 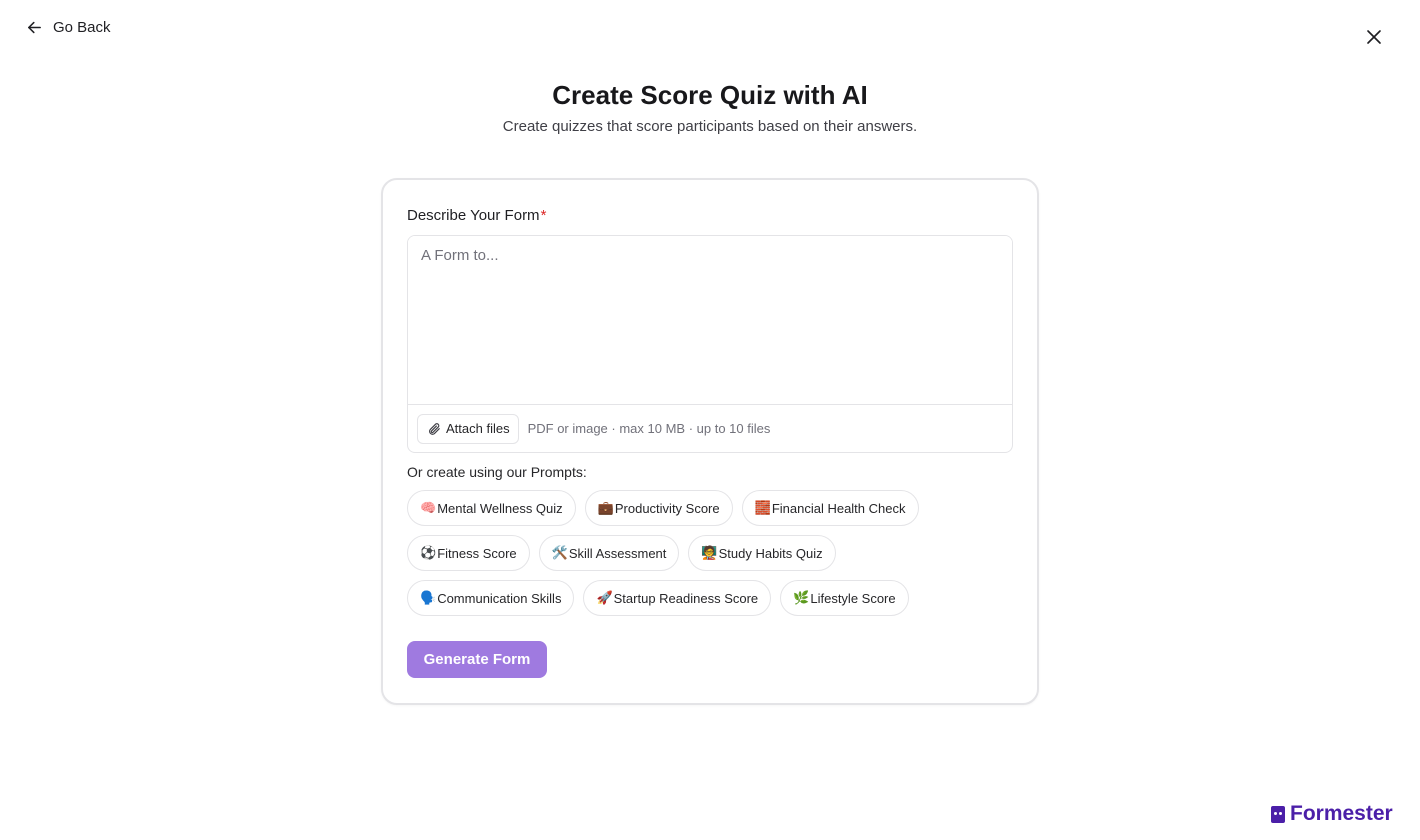 I want to click on close-icon, so click(x=1374, y=37).